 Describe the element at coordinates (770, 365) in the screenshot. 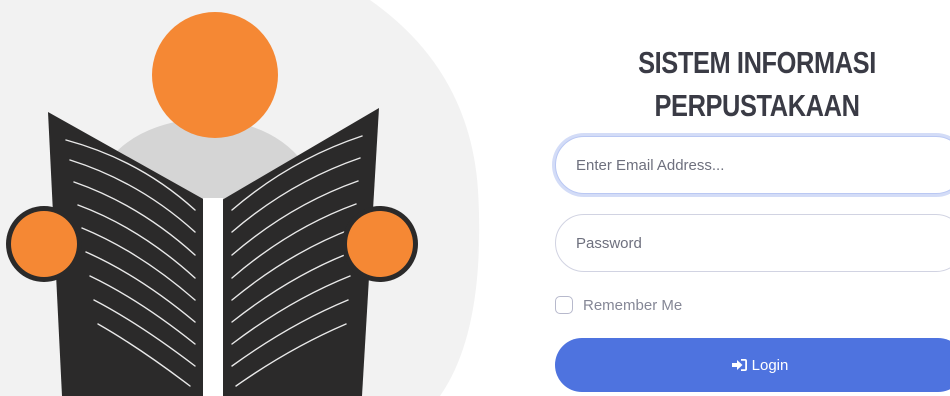

I see `login-button-label: Login` at that location.